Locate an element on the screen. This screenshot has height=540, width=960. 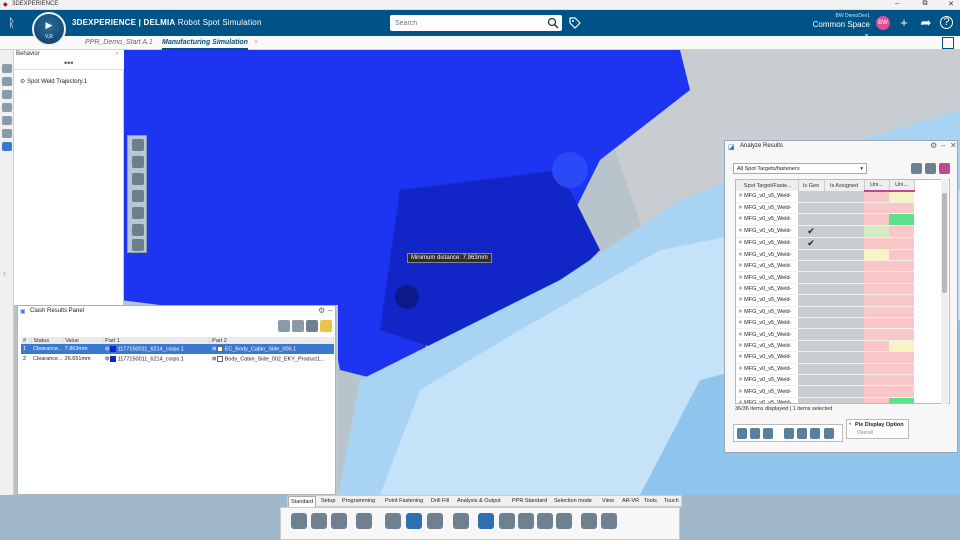
tab-touch: Touch is located at coordinates (671, 501).